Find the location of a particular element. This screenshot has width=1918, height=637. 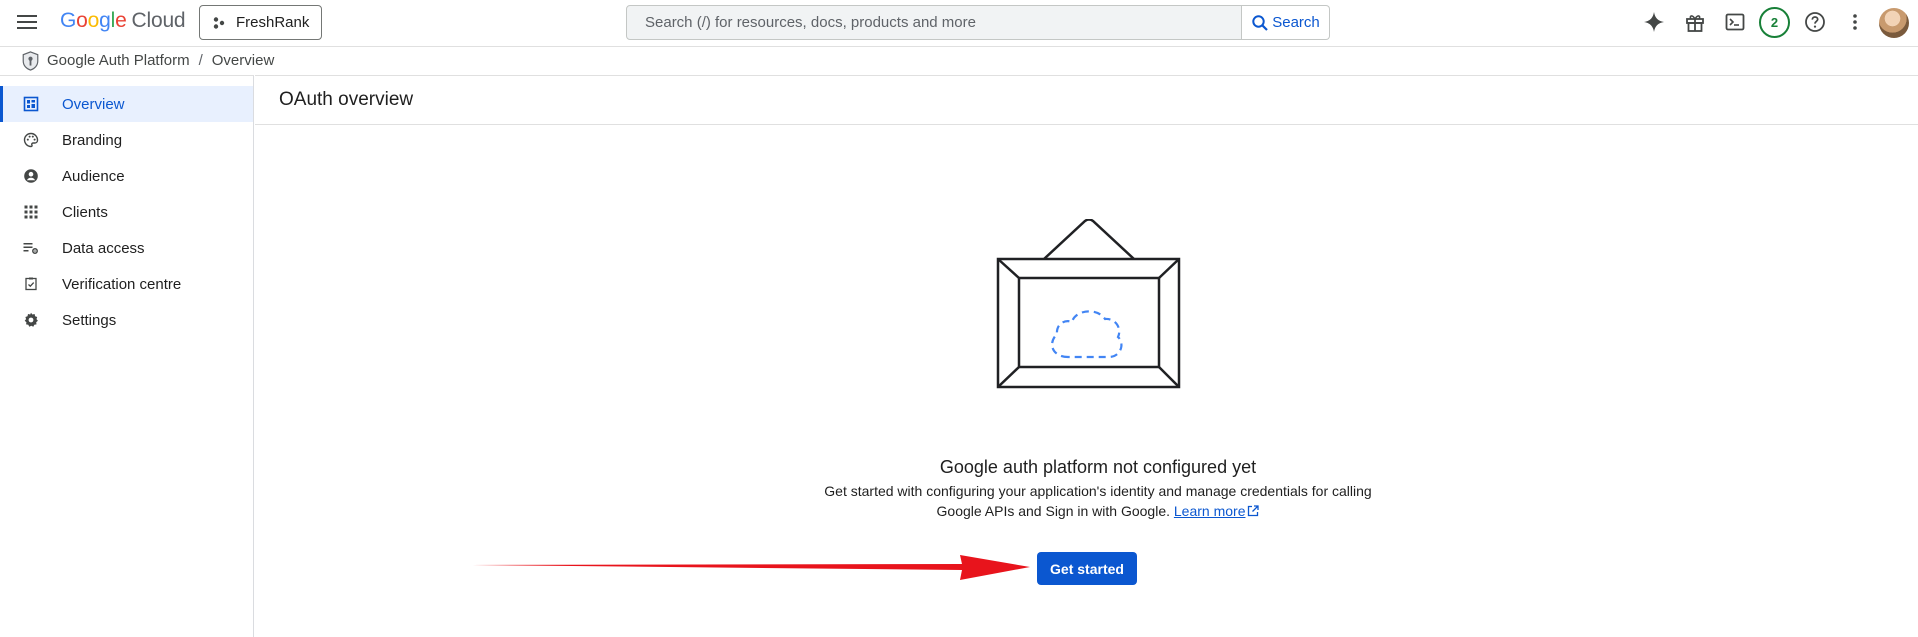

account-circle-icon is located at coordinates (31, 176).